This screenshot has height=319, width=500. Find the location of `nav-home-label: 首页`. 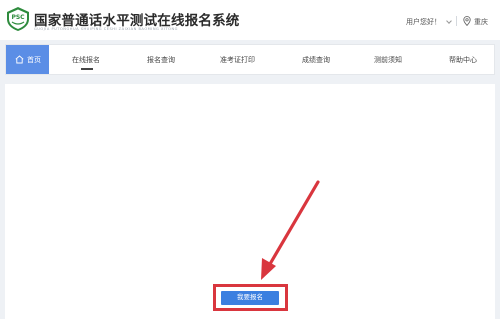

nav-home-label: 首页 is located at coordinates (34, 60).